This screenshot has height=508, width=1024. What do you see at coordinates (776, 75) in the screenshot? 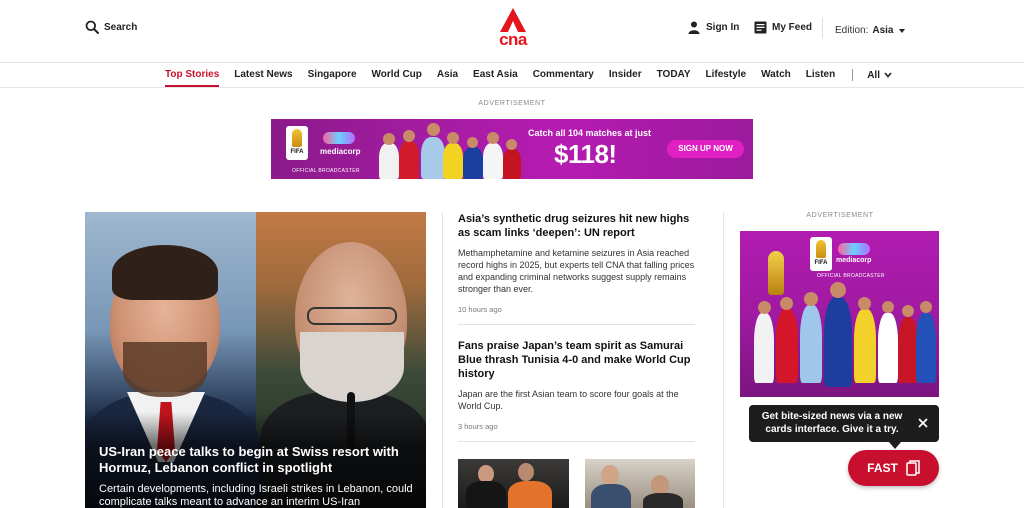
I see `nav-item-watch: Watch` at bounding box center [776, 75].